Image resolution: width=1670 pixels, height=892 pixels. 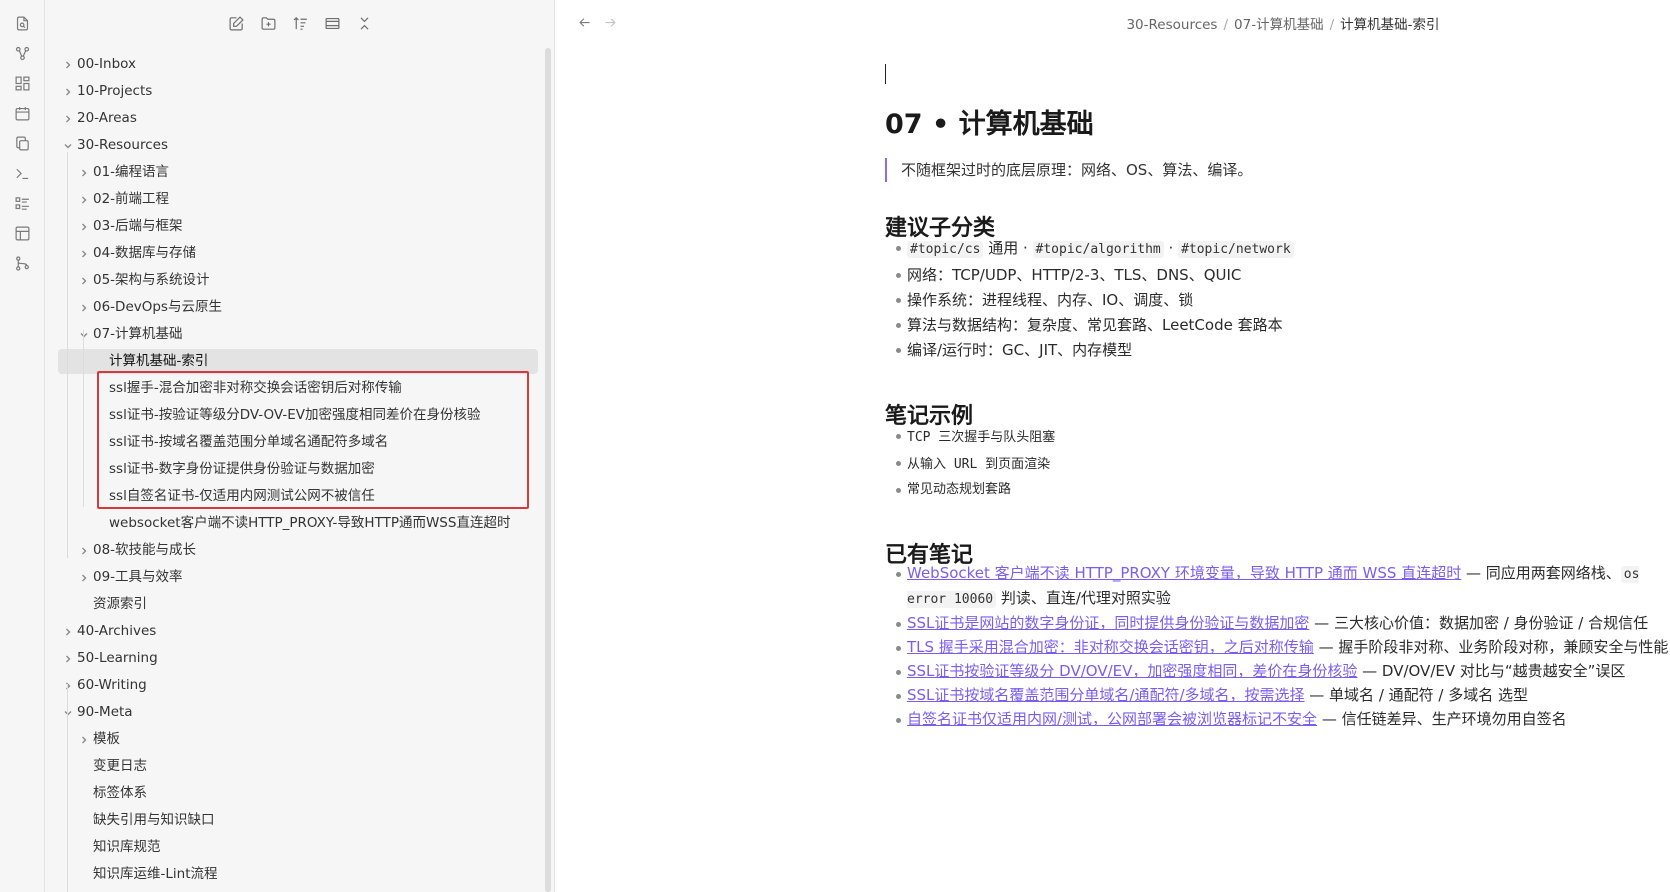 What do you see at coordinates (1106, 695) in the screenshot?
I see `internal-link: SSL证书按域名覆盖范围分单域名/通配符/多域名，按需选择` at bounding box center [1106, 695].